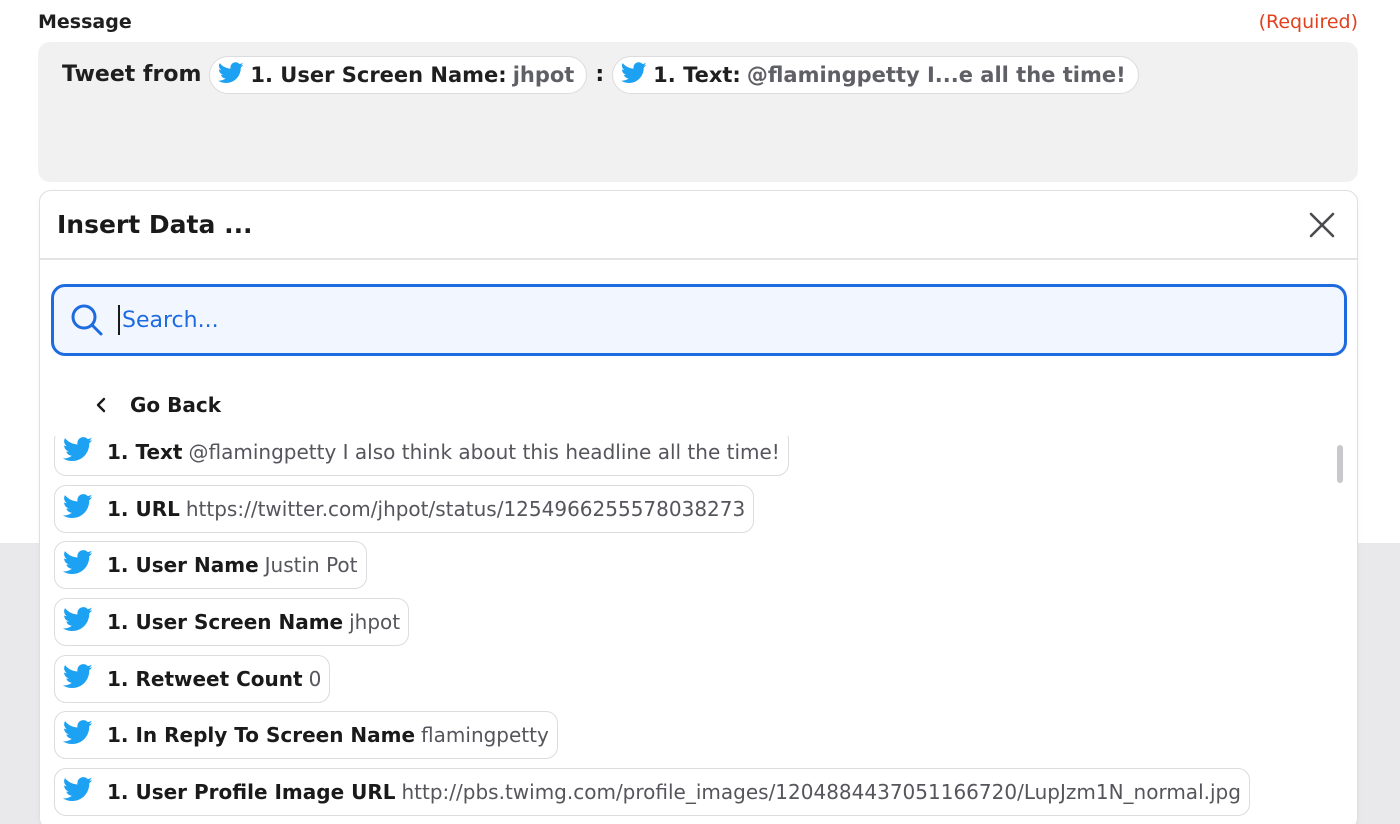 The height and width of the screenshot is (824, 1400). What do you see at coordinates (485, 735) in the screenshot?
I see `item-value: flamingpetty` at bounding box center [485, 735].